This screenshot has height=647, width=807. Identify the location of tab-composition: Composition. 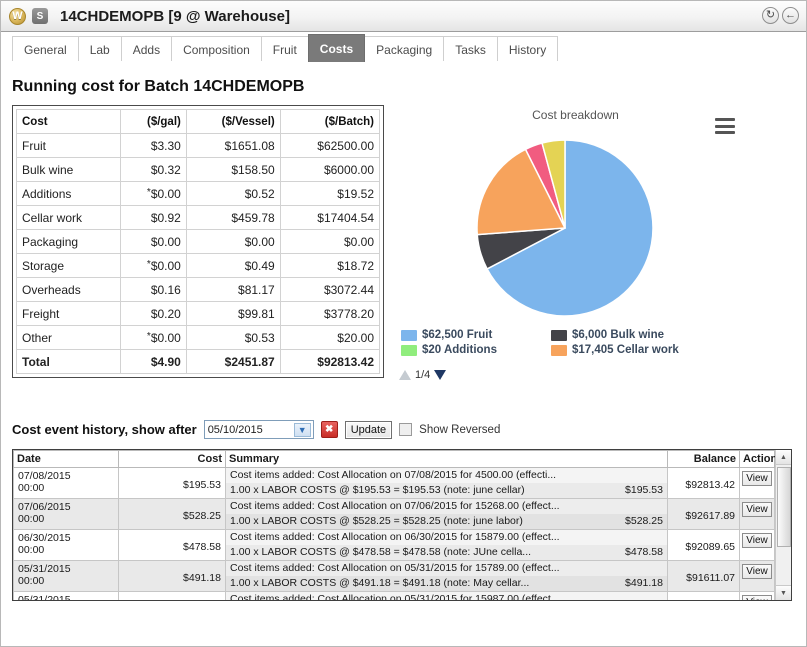
(216, 49).